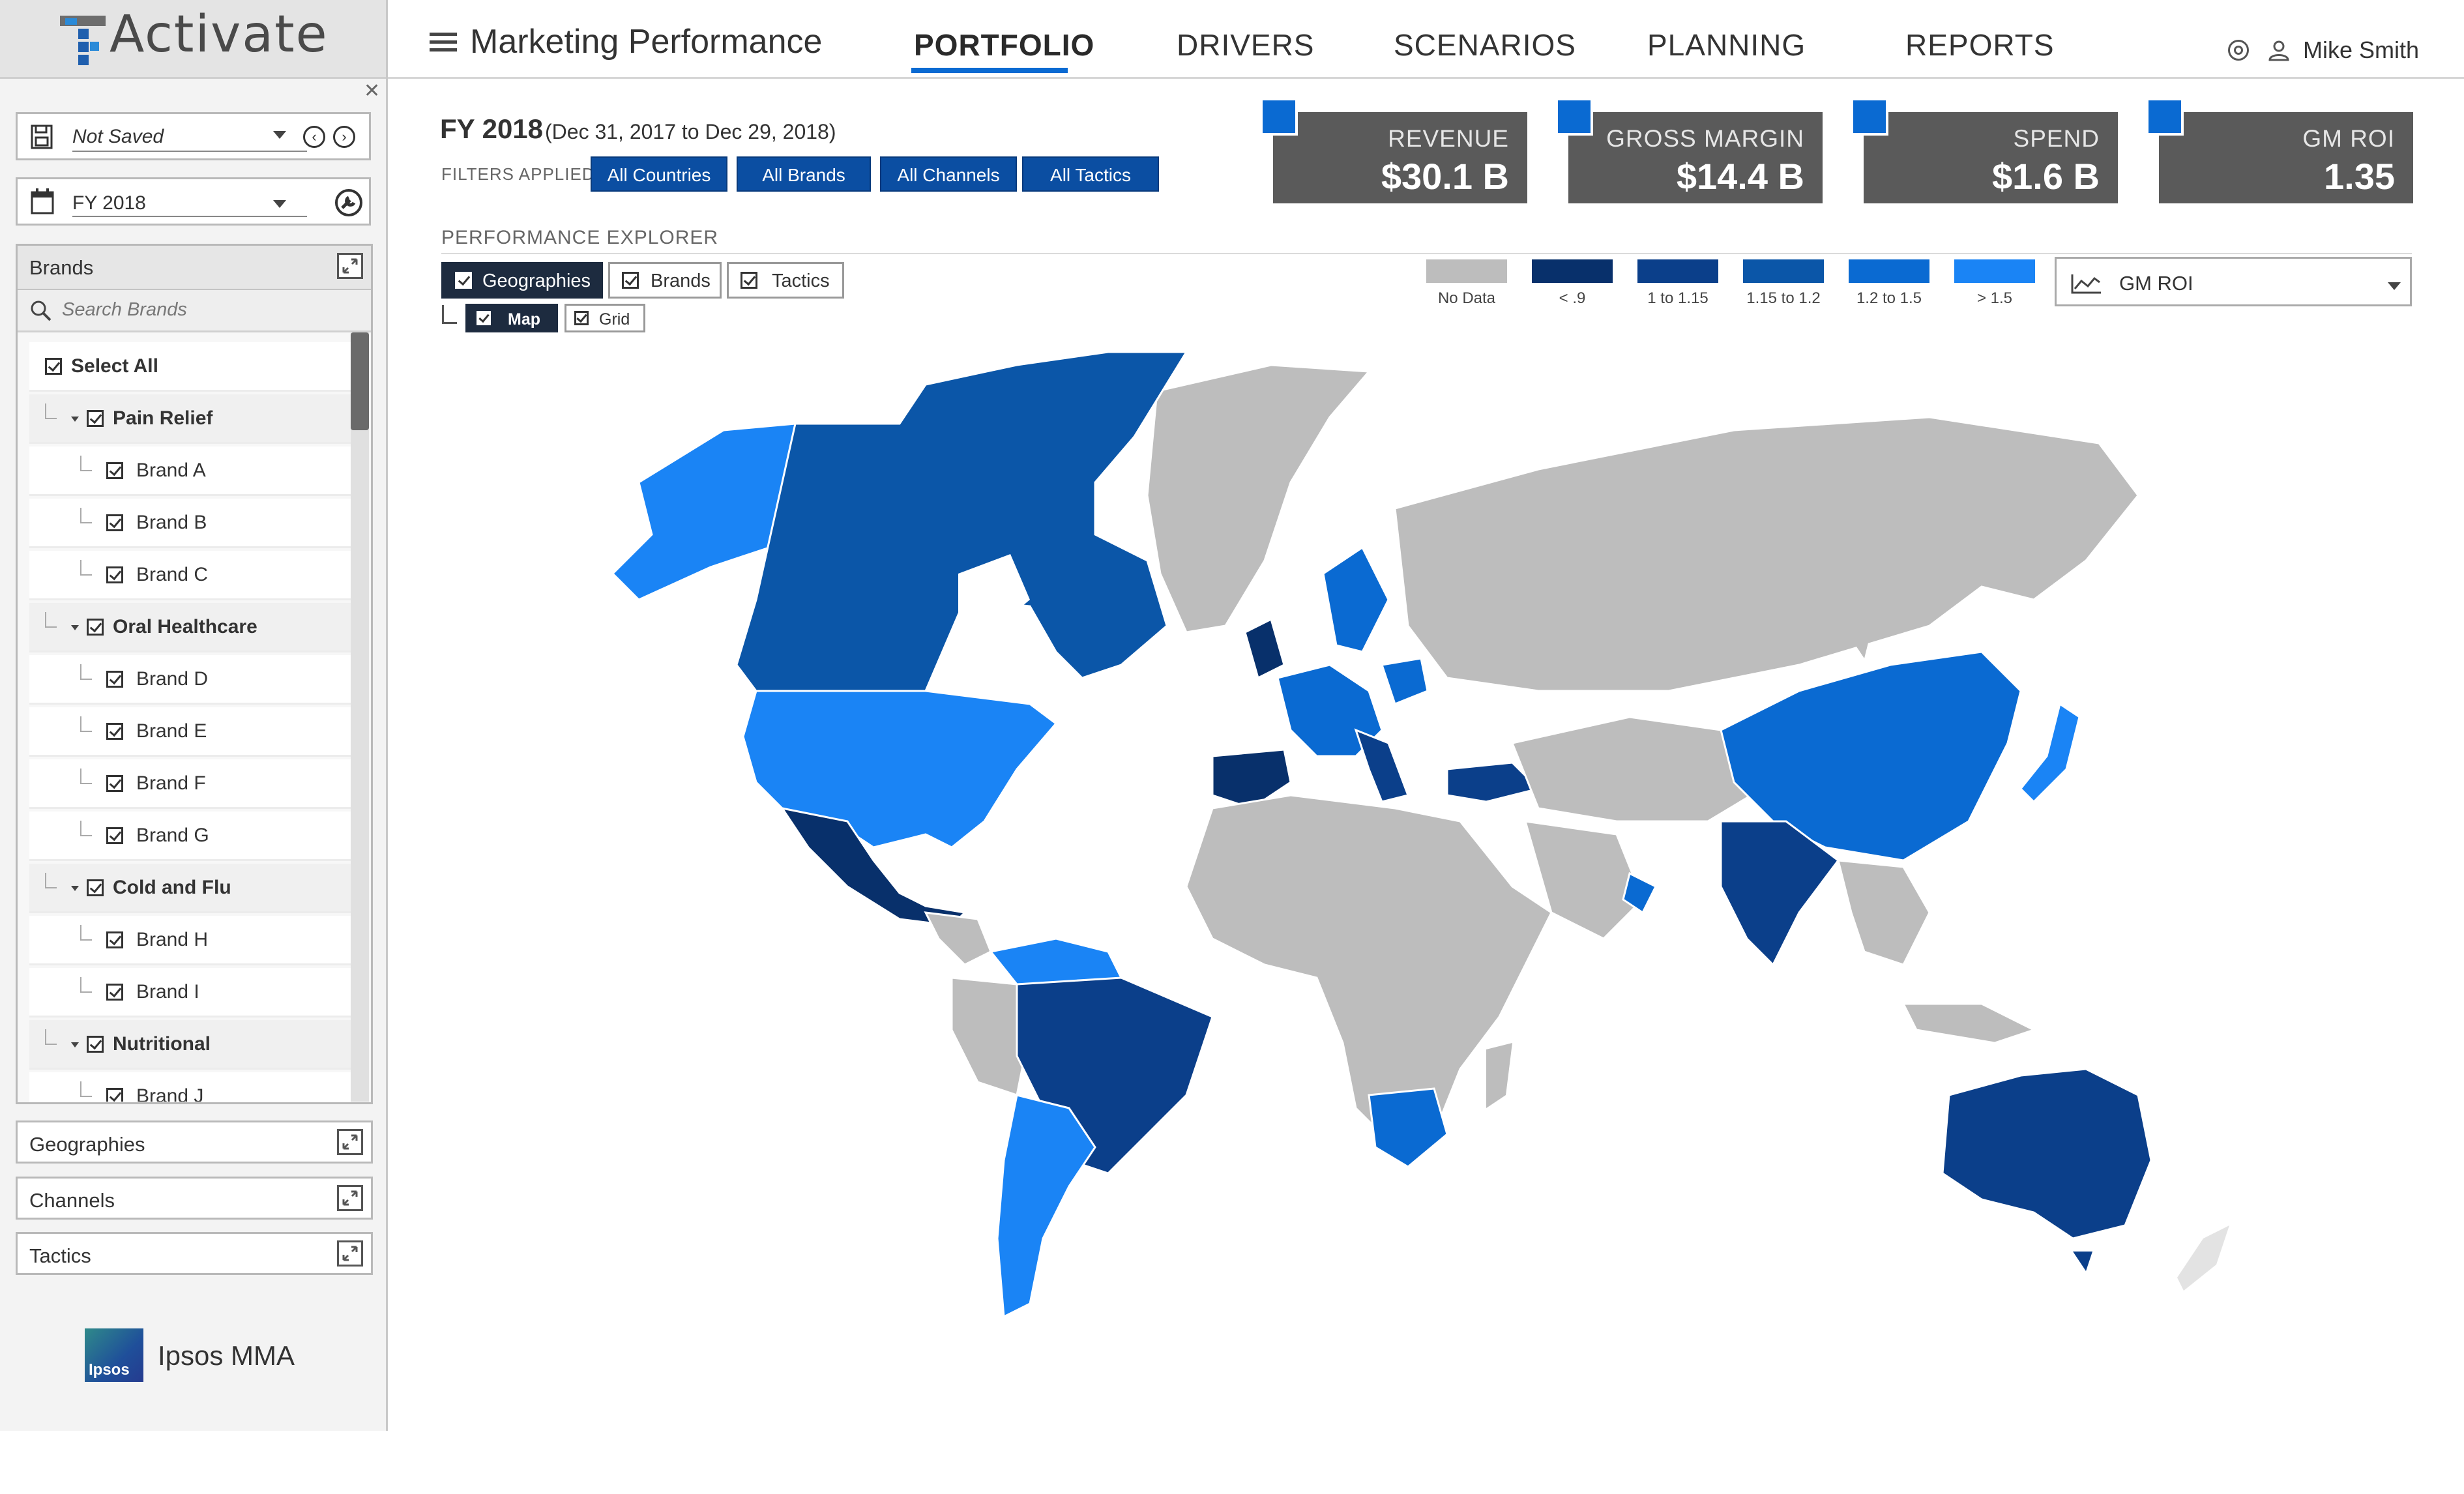  I want to click on brand-row-label: Brand C, so click(172, 574).